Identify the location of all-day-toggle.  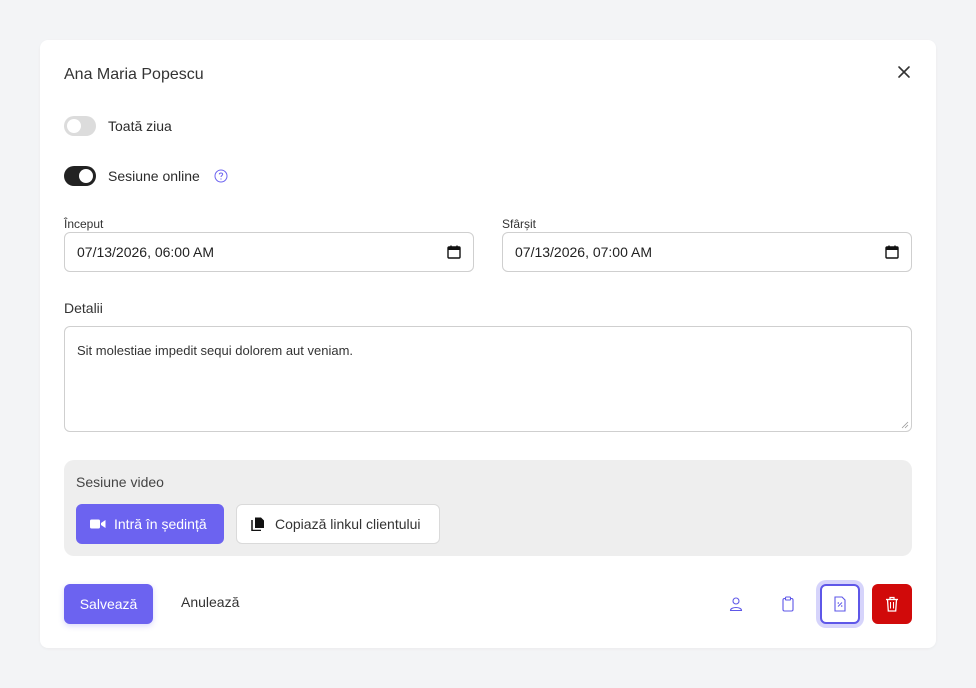
(80, 126).